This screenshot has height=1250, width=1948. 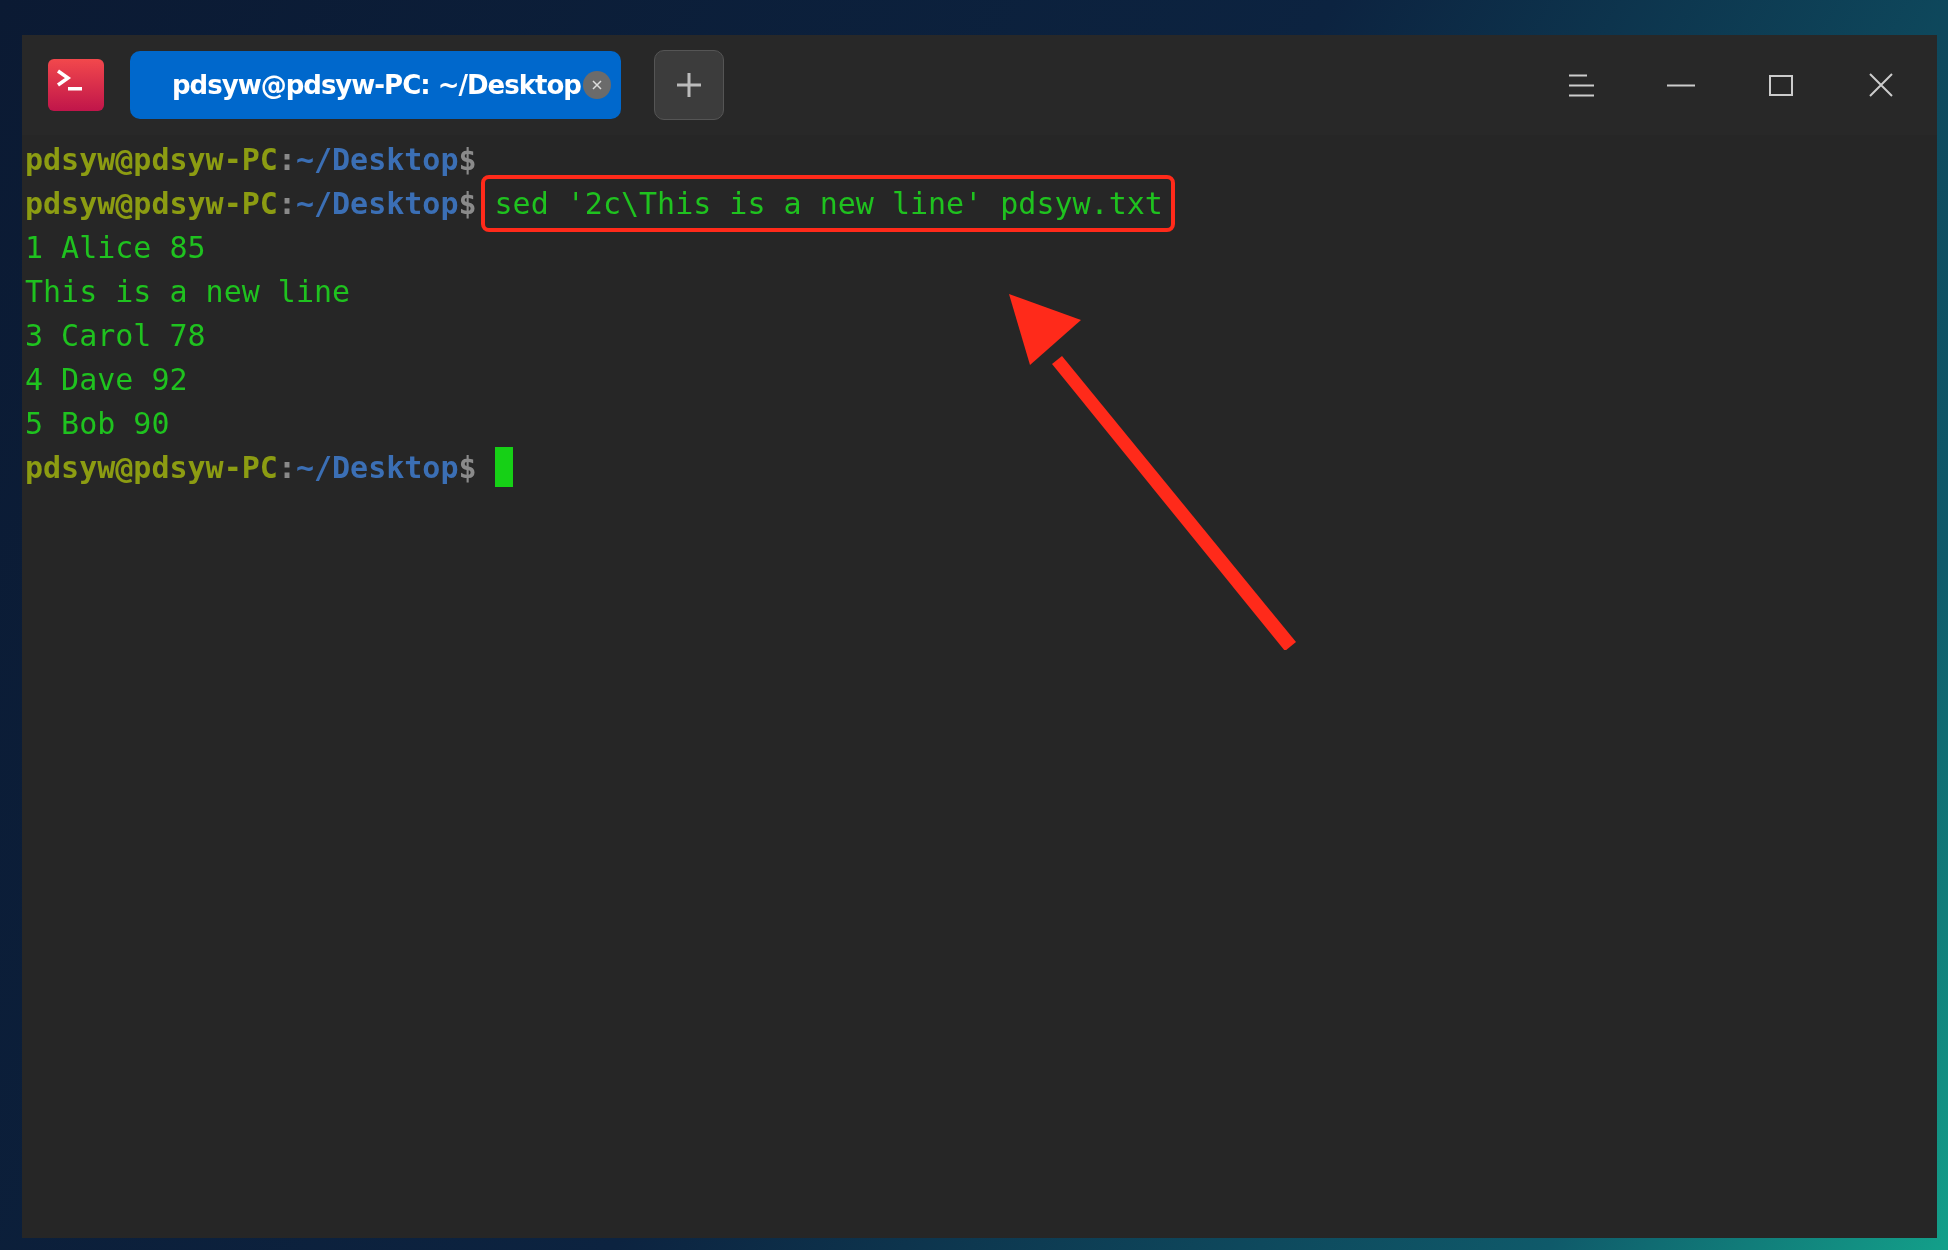 What do you see at coordinates (596, 85) in the screenshot?
I see `close-tab-icon` at bounding box center [596, 85].